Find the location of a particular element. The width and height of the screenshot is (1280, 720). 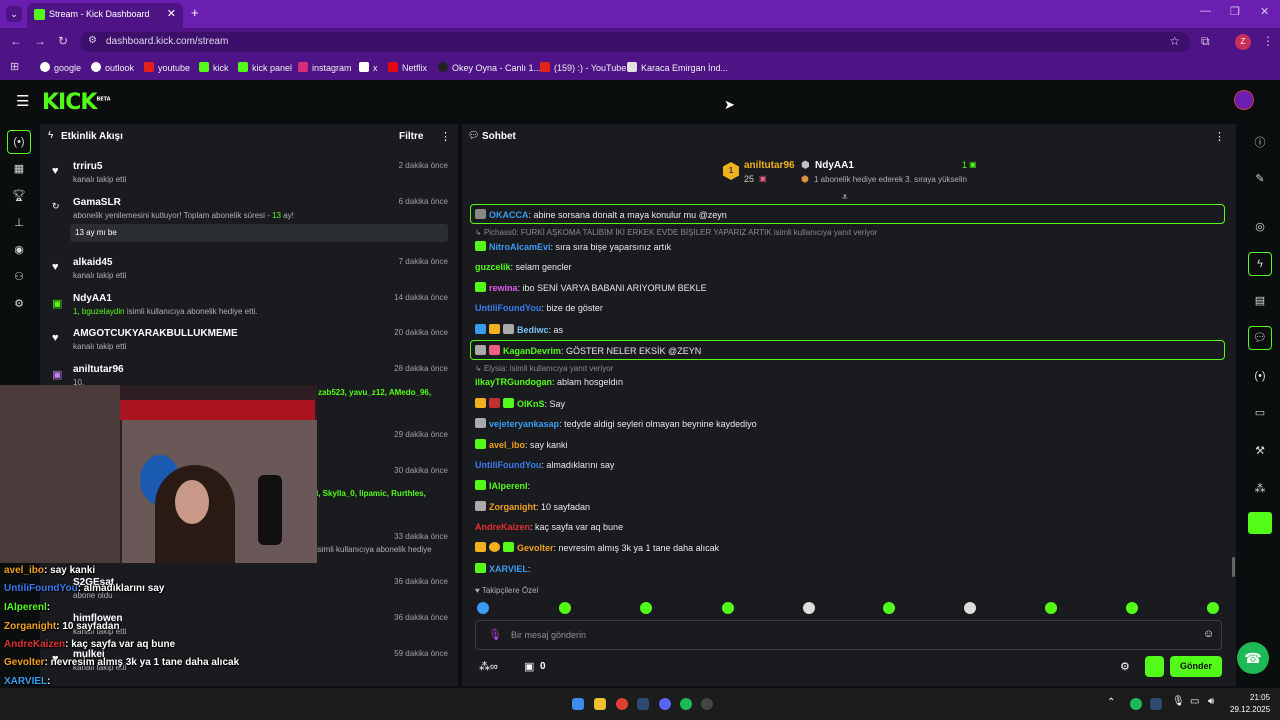

clock-time: 21:05 is located at coordinates (1260, 697).